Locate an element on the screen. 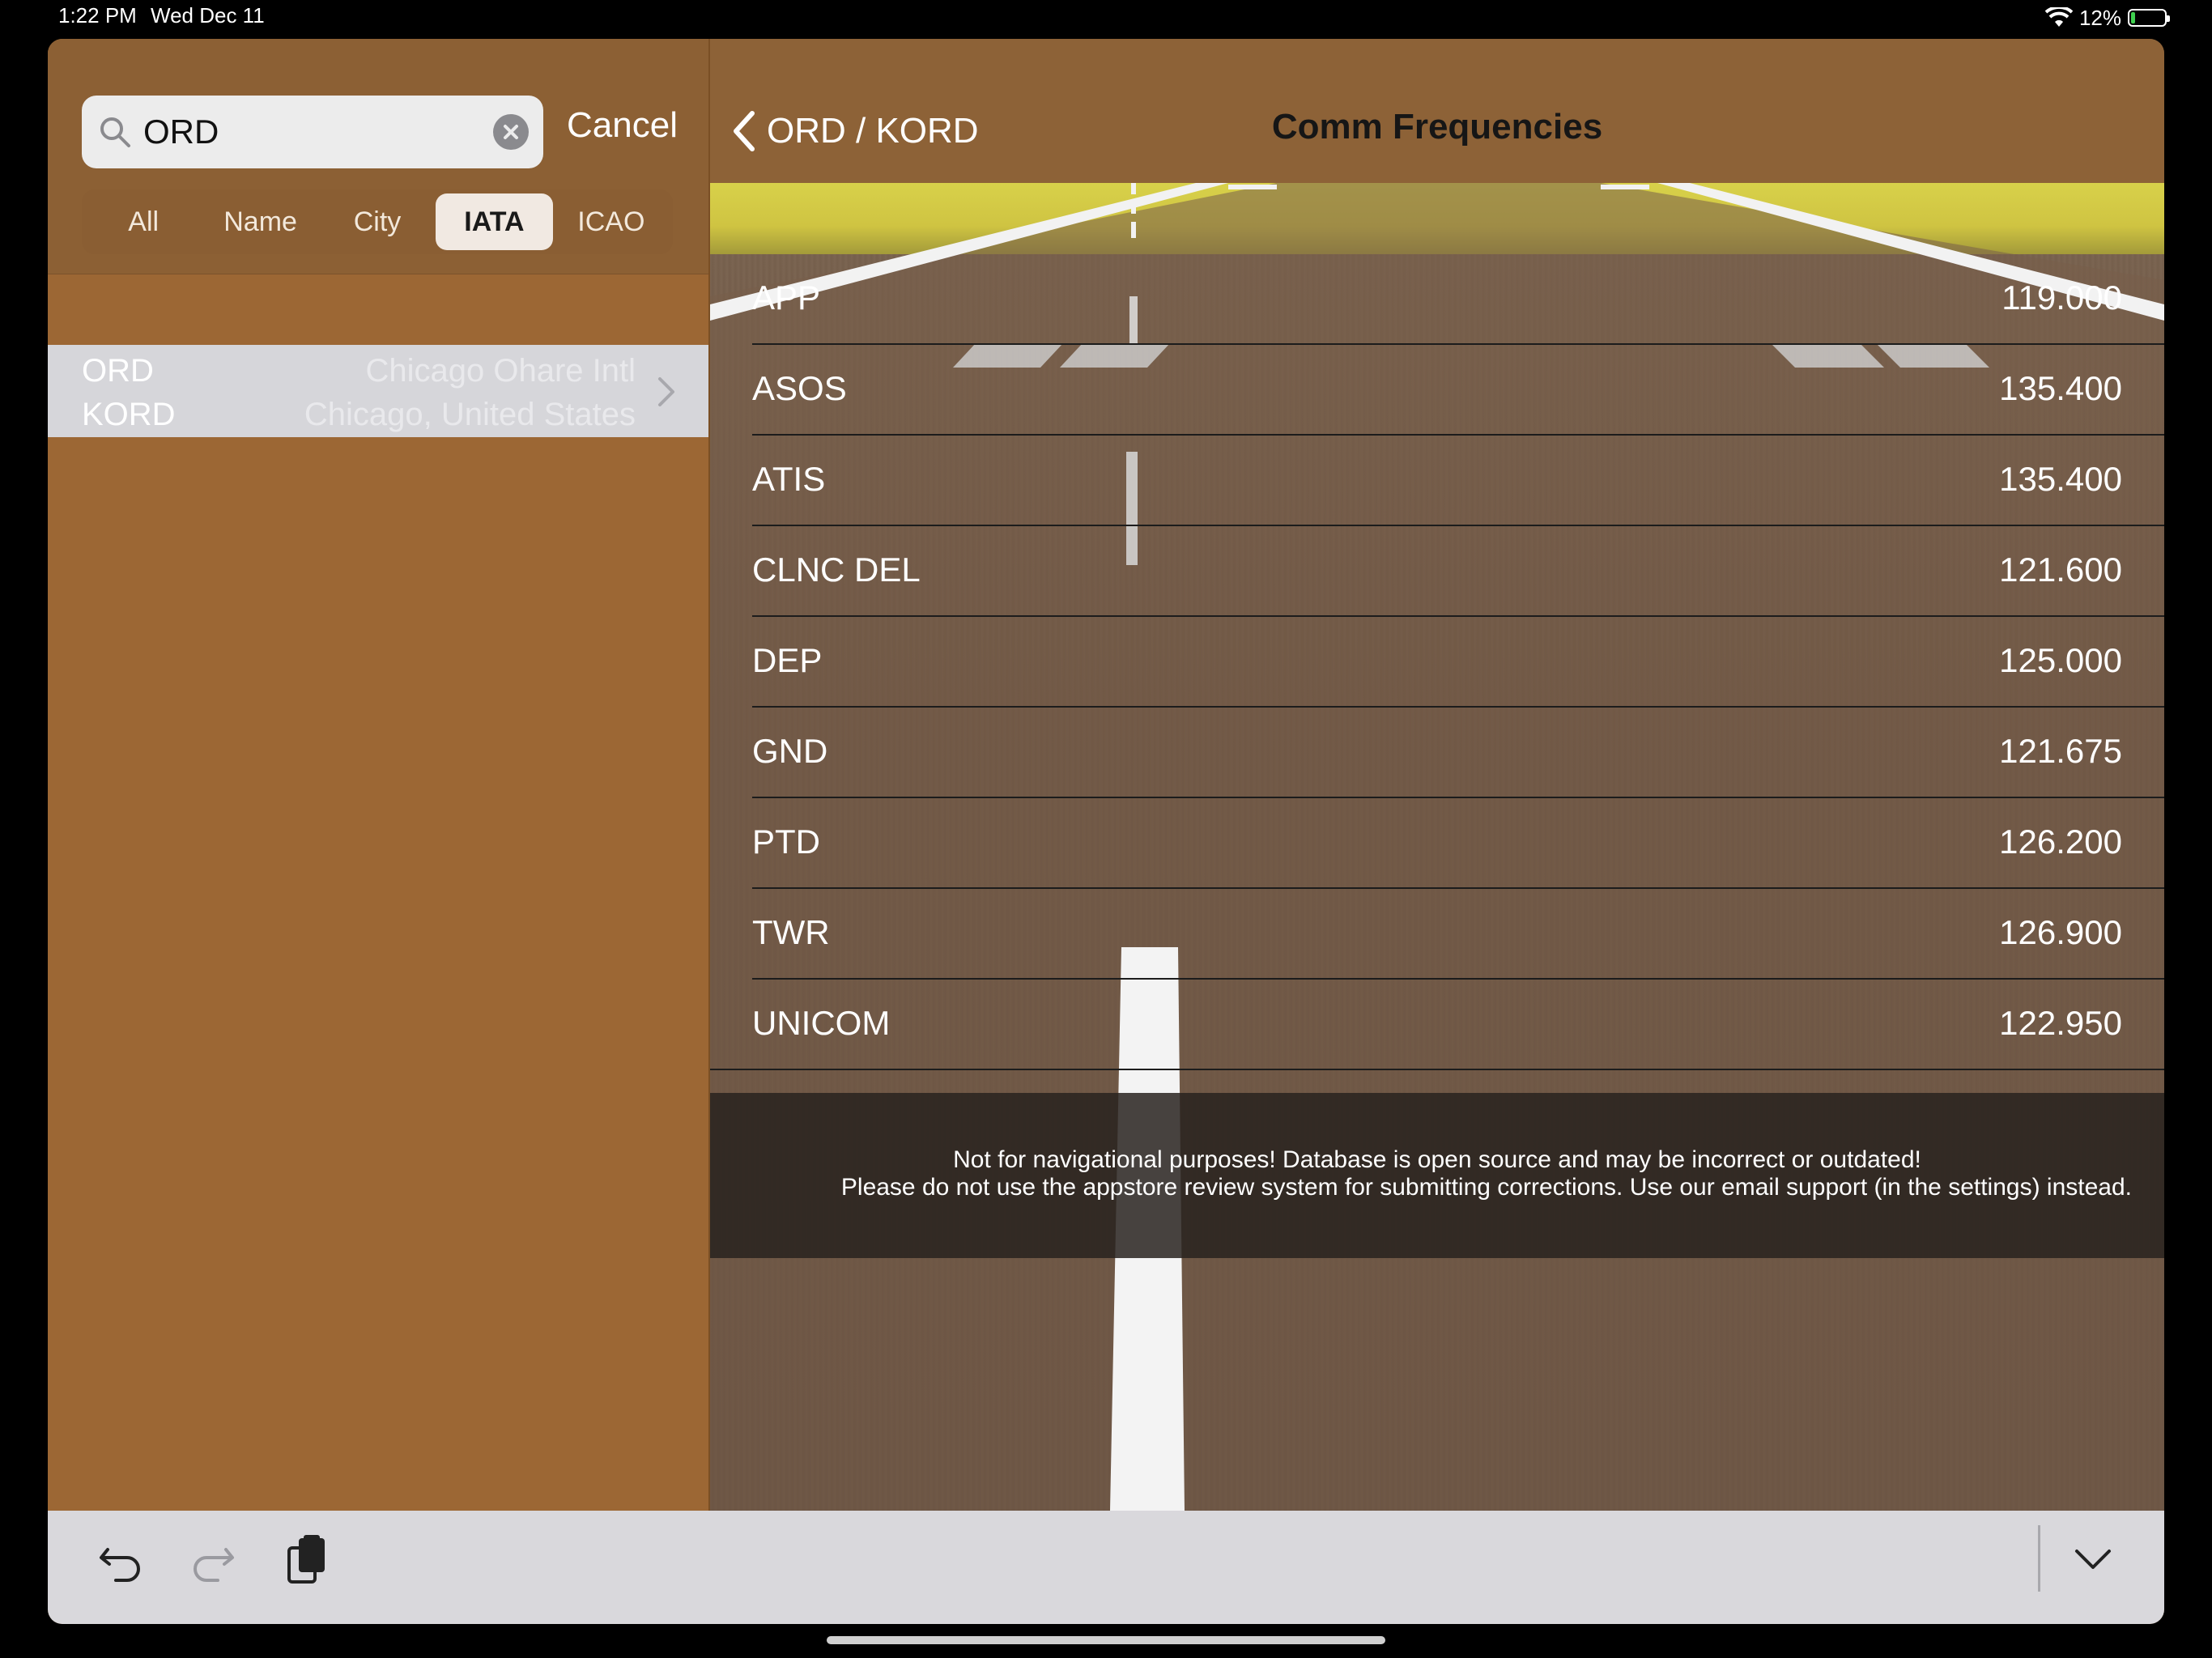 This screenshot has width=2212, height=1658. detail-nav-bar: ORD / KORD Comm Frequencies is located at coordinates (1437, 111).